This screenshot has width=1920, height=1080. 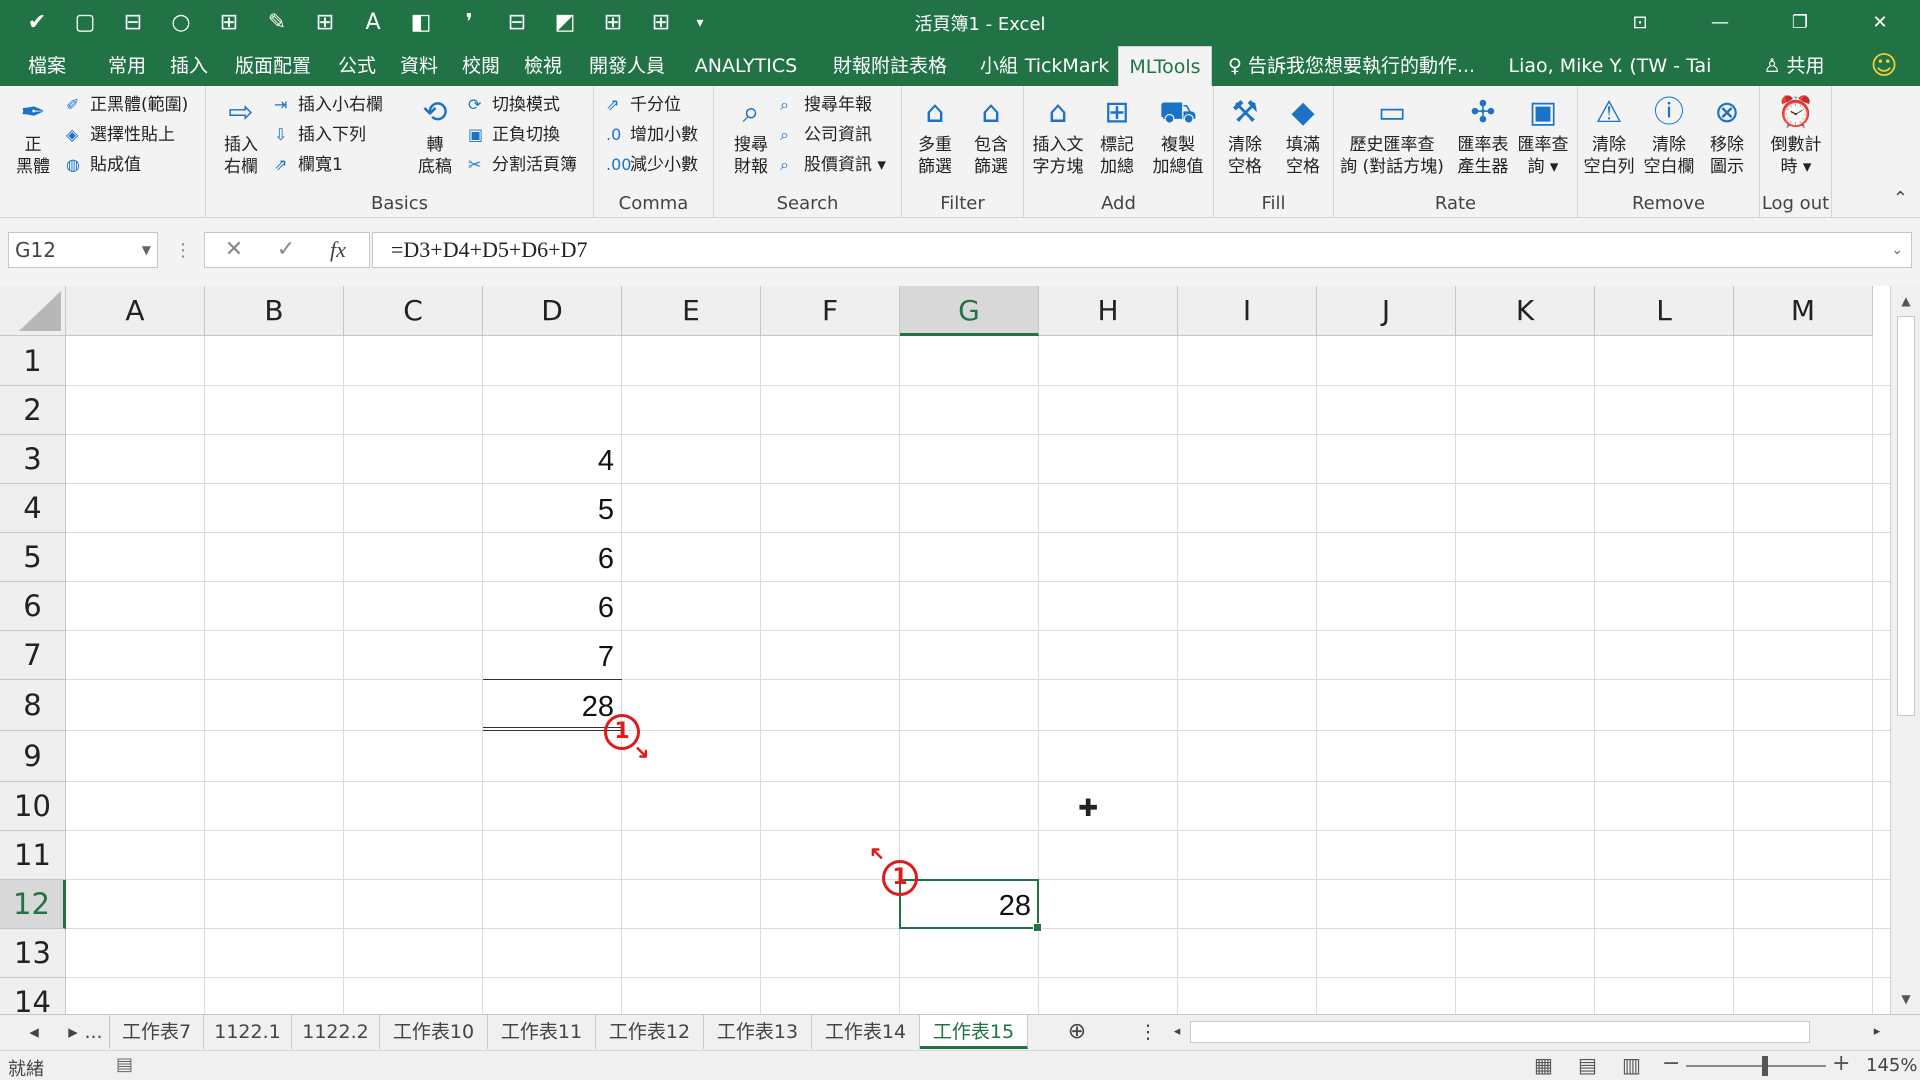 What do you see at coordinates (1058, 136) in the screenshot?
I see `insert-textbox-button: ⌂ 插入文 字方塊` at bounding box center [1058, 136].